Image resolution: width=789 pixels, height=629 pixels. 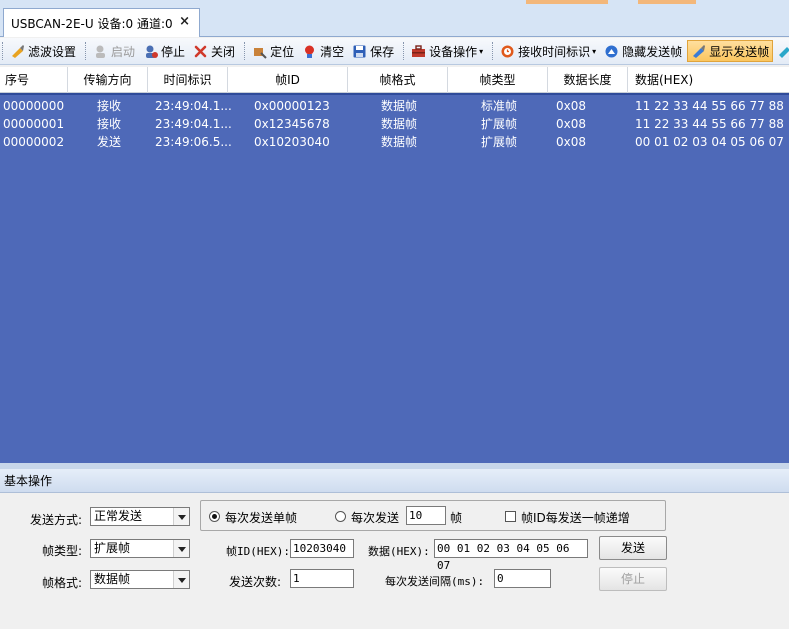 I want to click on send-mode-value: 正常发送, so click(x=118, y=516).